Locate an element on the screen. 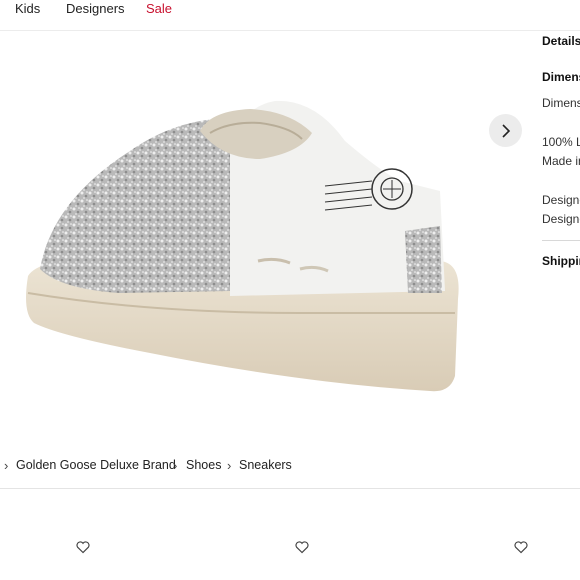  breadcrumb-item-sneakers: Sneakers is located at coordinates (265, 465).